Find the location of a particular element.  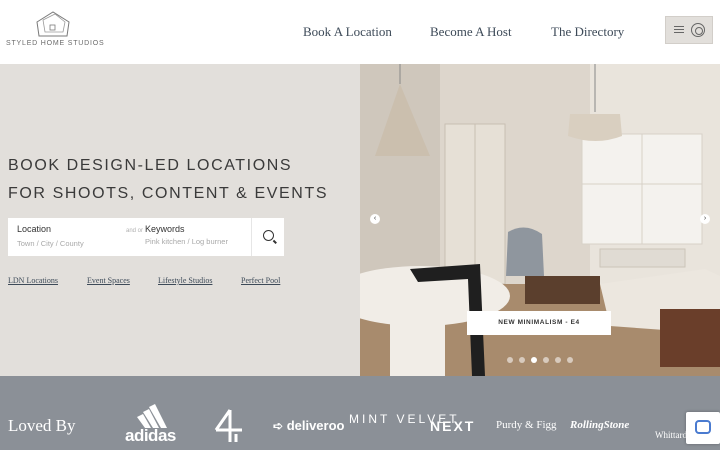

search-icon is located at coordinates (268, 235).